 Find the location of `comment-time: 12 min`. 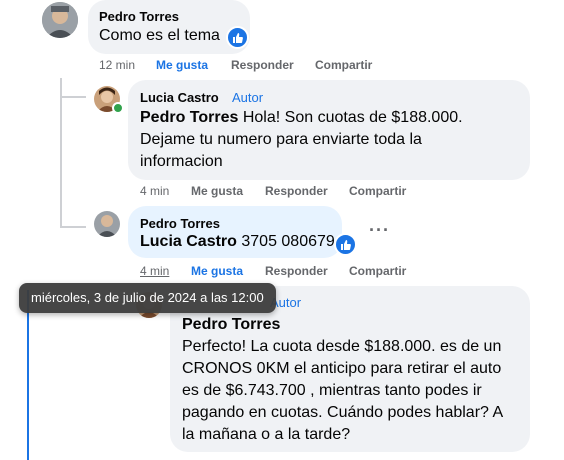

comment-time: 12 min is located at coordinates (117, 65).